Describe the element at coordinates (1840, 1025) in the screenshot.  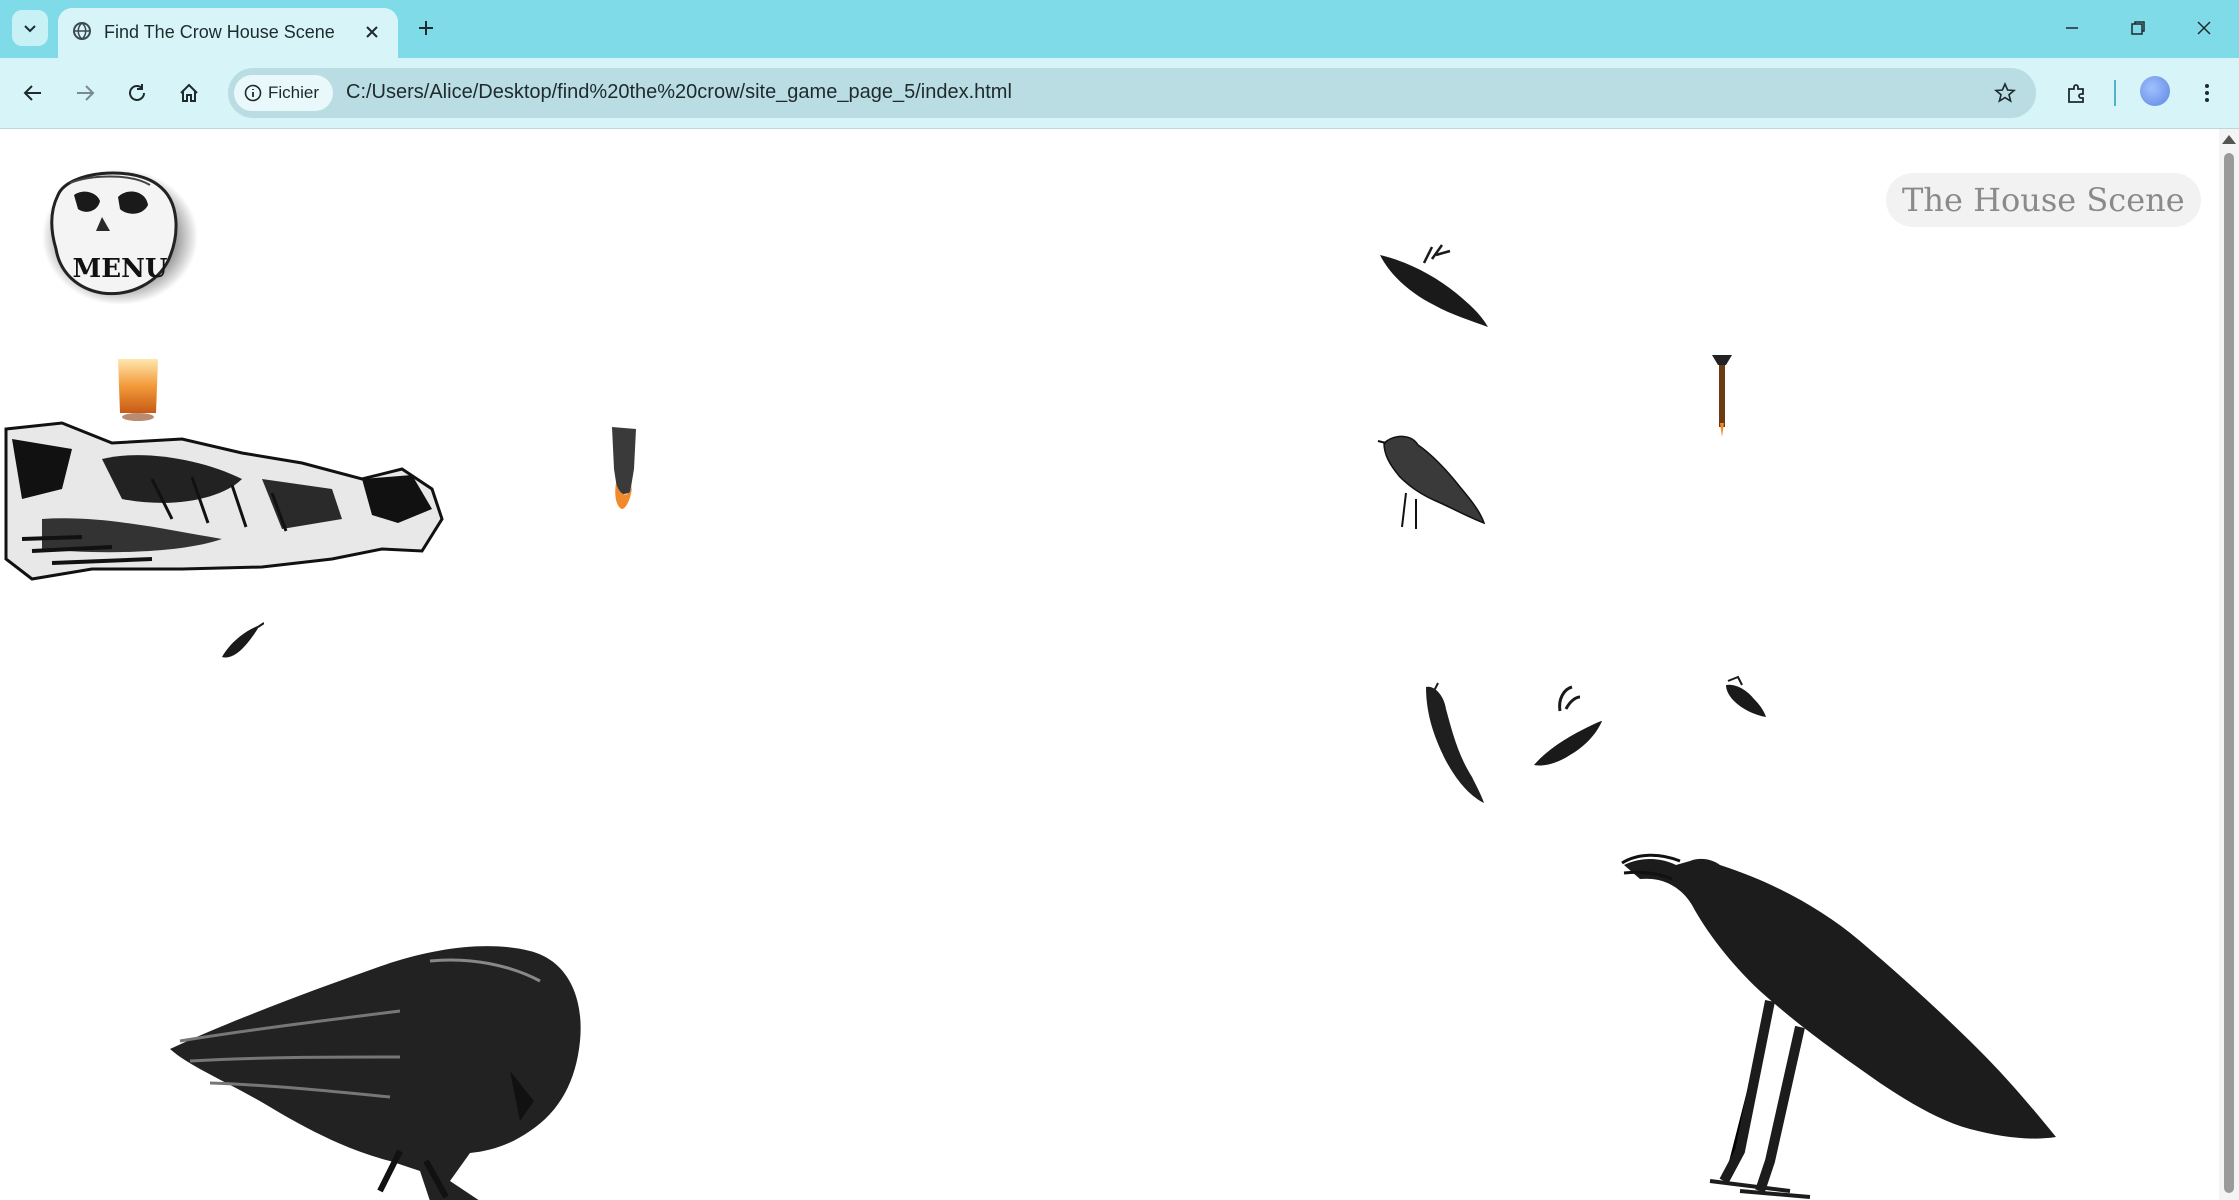
I see `crow-large-cawing` at that location.